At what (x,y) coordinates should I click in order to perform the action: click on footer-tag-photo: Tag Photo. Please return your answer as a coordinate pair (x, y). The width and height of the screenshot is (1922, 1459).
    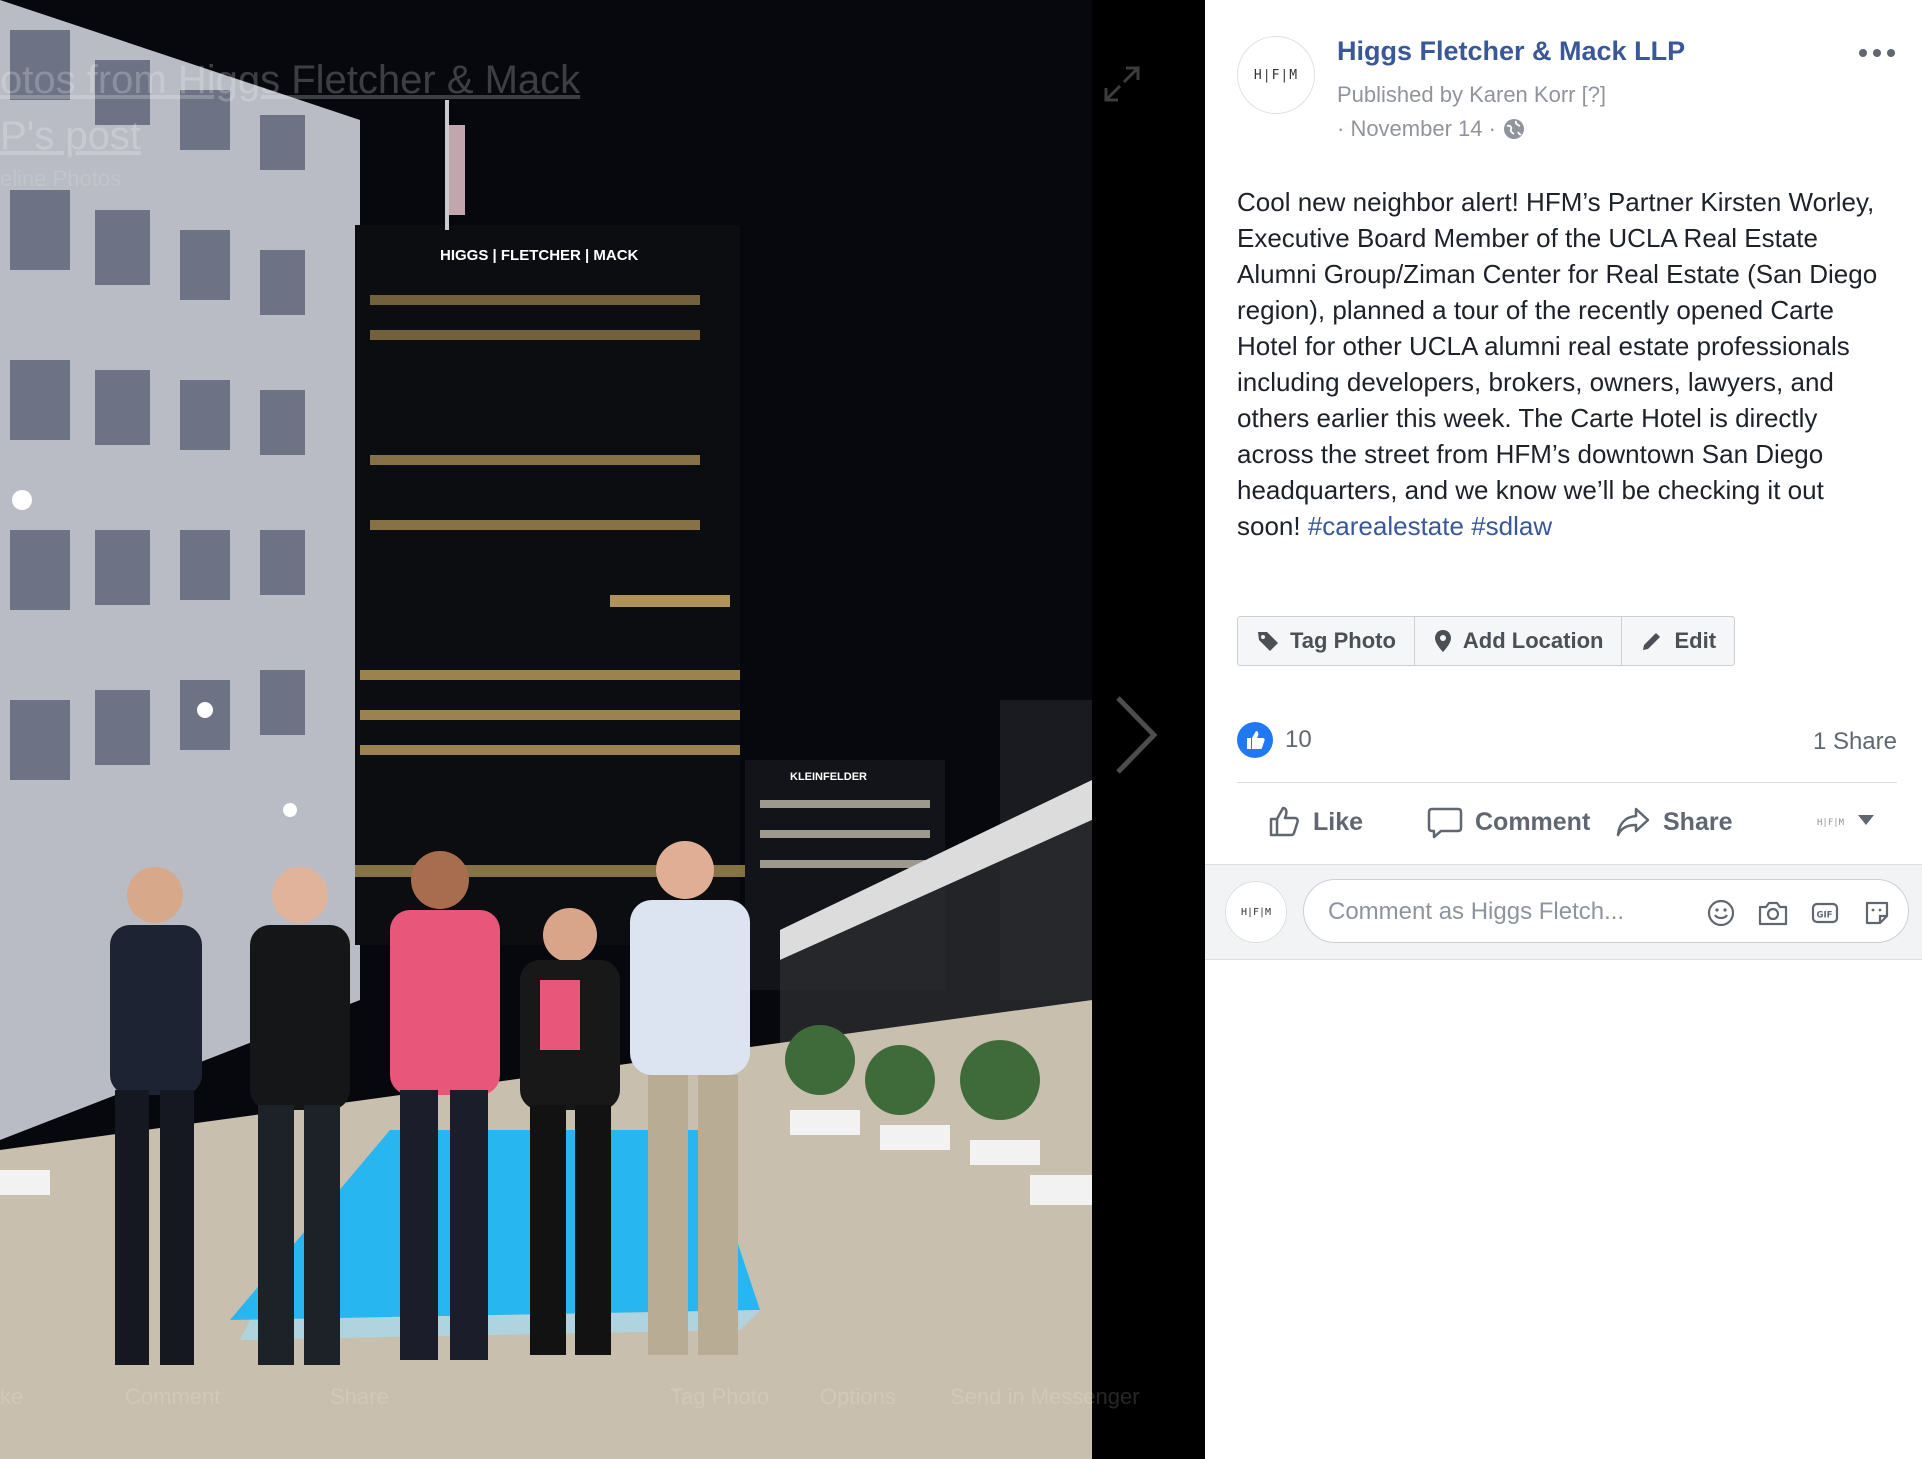
    Looking at the image, I should click on (719, 1397).